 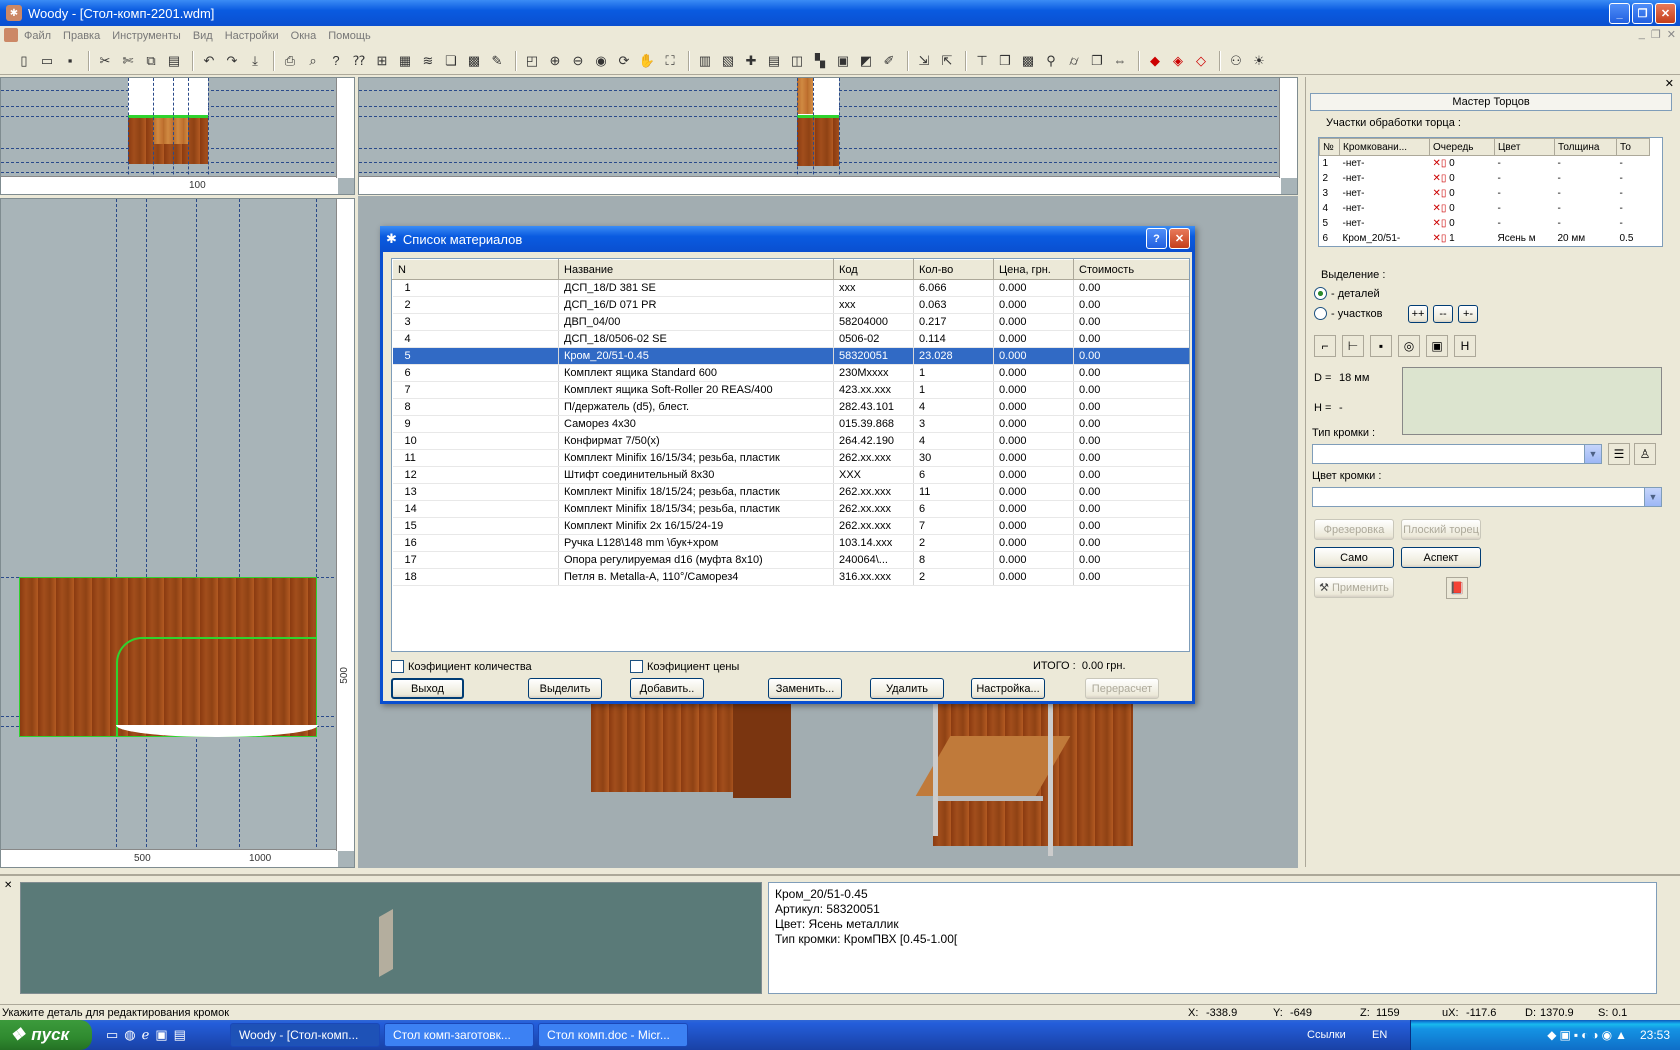 I want to click on menu-help: Помощь, so click(x=349, y=36).